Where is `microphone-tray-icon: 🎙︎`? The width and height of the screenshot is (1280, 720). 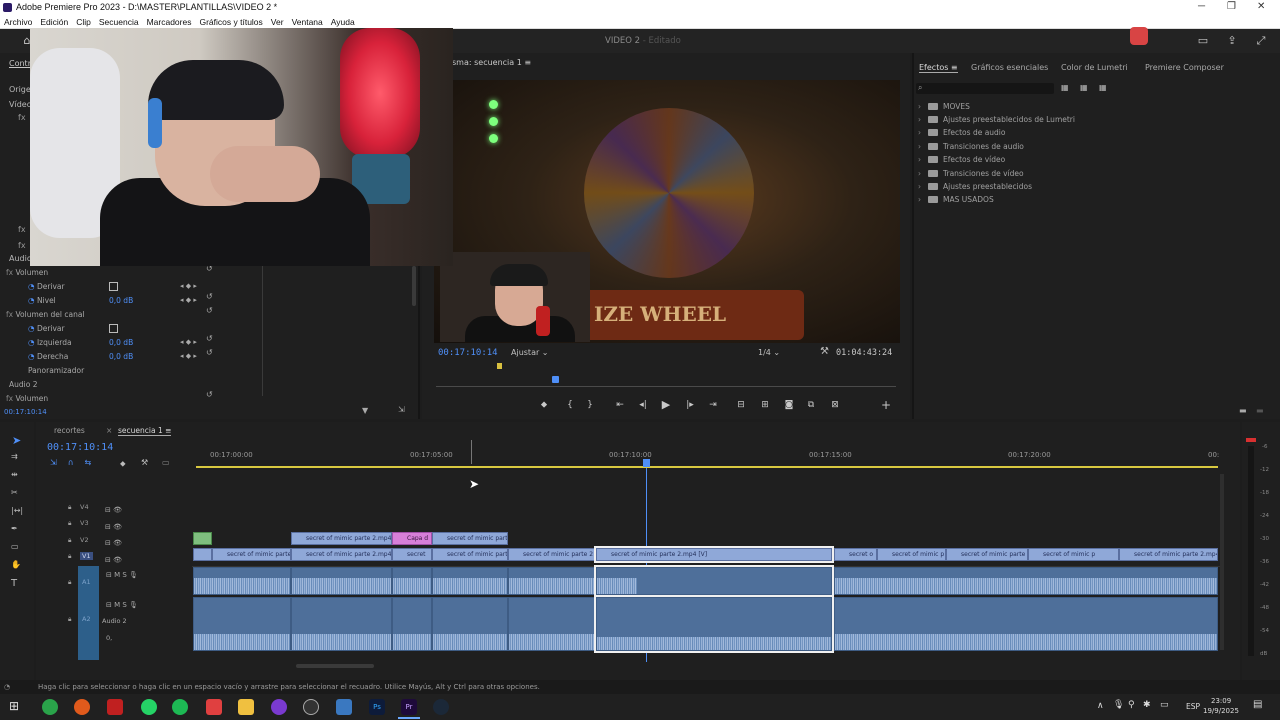 microphone-tray-icon: 🎙︎ is located at coordinates (1118, 705).